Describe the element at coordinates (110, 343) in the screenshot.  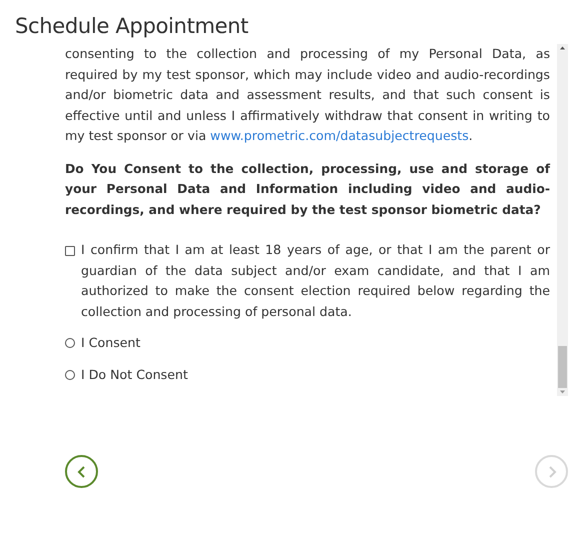
I see `option-label: I Consent` at that location.